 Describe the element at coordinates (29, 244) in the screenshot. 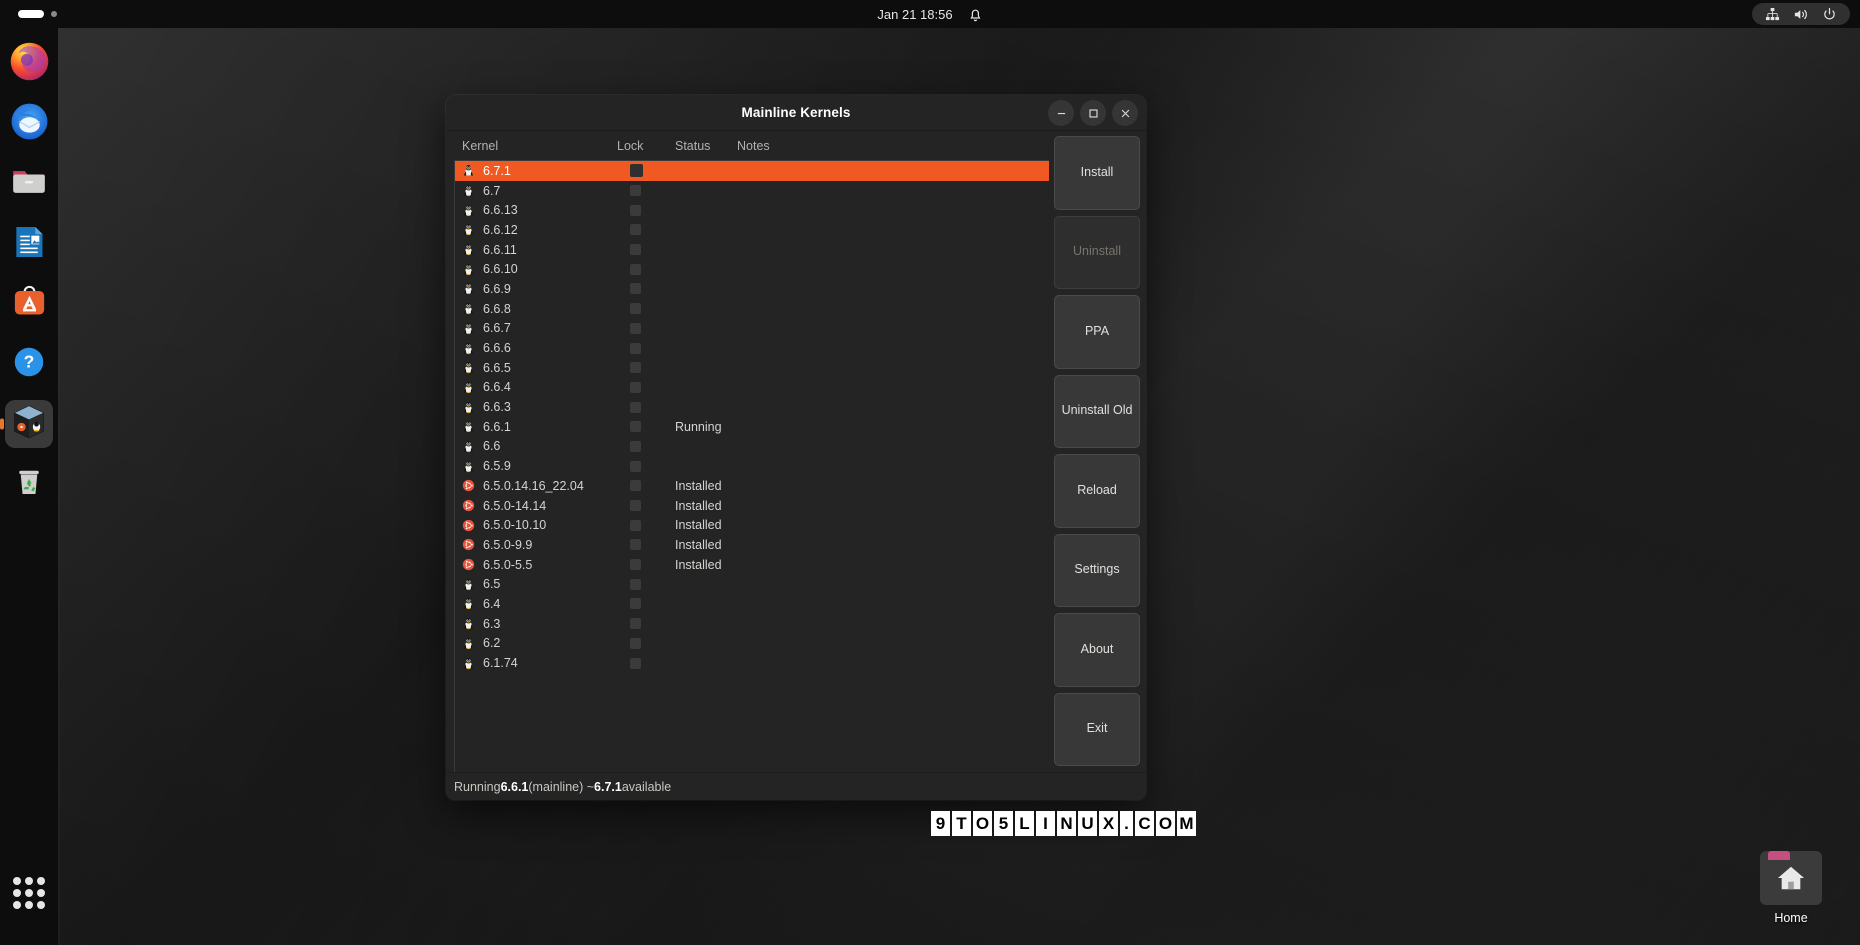

I see `dock-item-libreoffice-writer` at that location.